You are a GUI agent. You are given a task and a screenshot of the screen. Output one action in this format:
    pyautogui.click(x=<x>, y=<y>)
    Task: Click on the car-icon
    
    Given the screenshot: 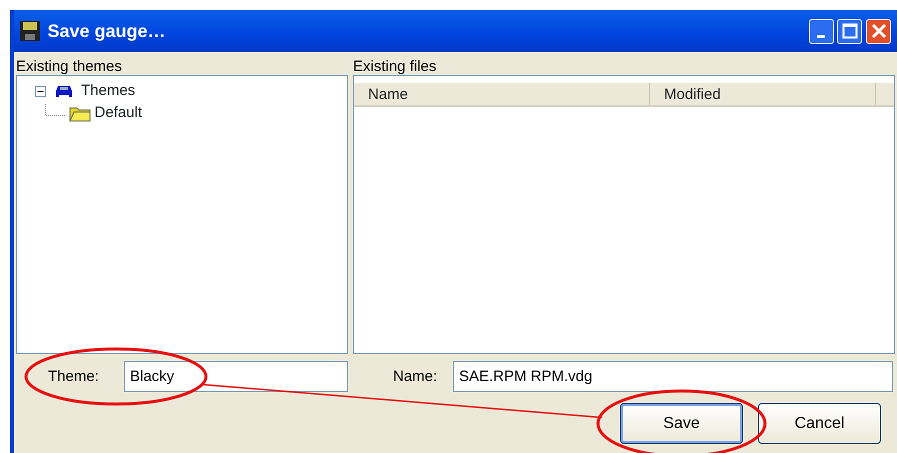 What is the action you would take?
    pyautogui.click(x=64, y=91)
    